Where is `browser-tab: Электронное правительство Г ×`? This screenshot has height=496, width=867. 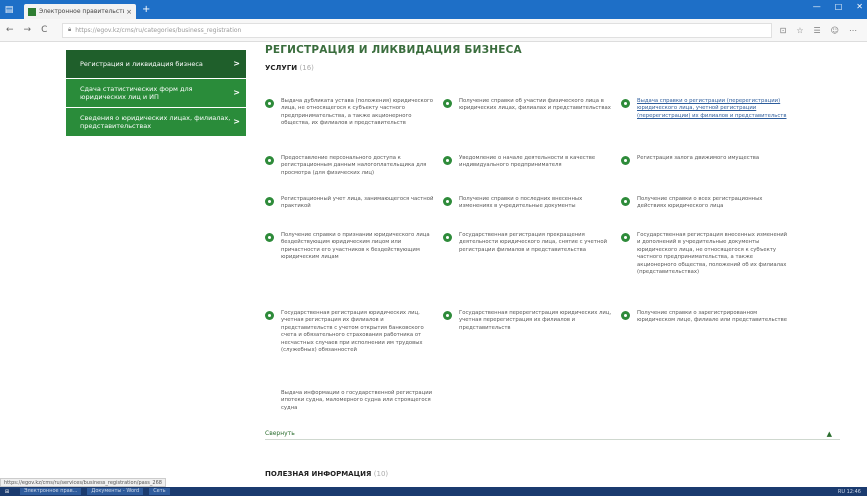 browser-tab: Электронное правительство Г × is located at coordinates (80, 11).